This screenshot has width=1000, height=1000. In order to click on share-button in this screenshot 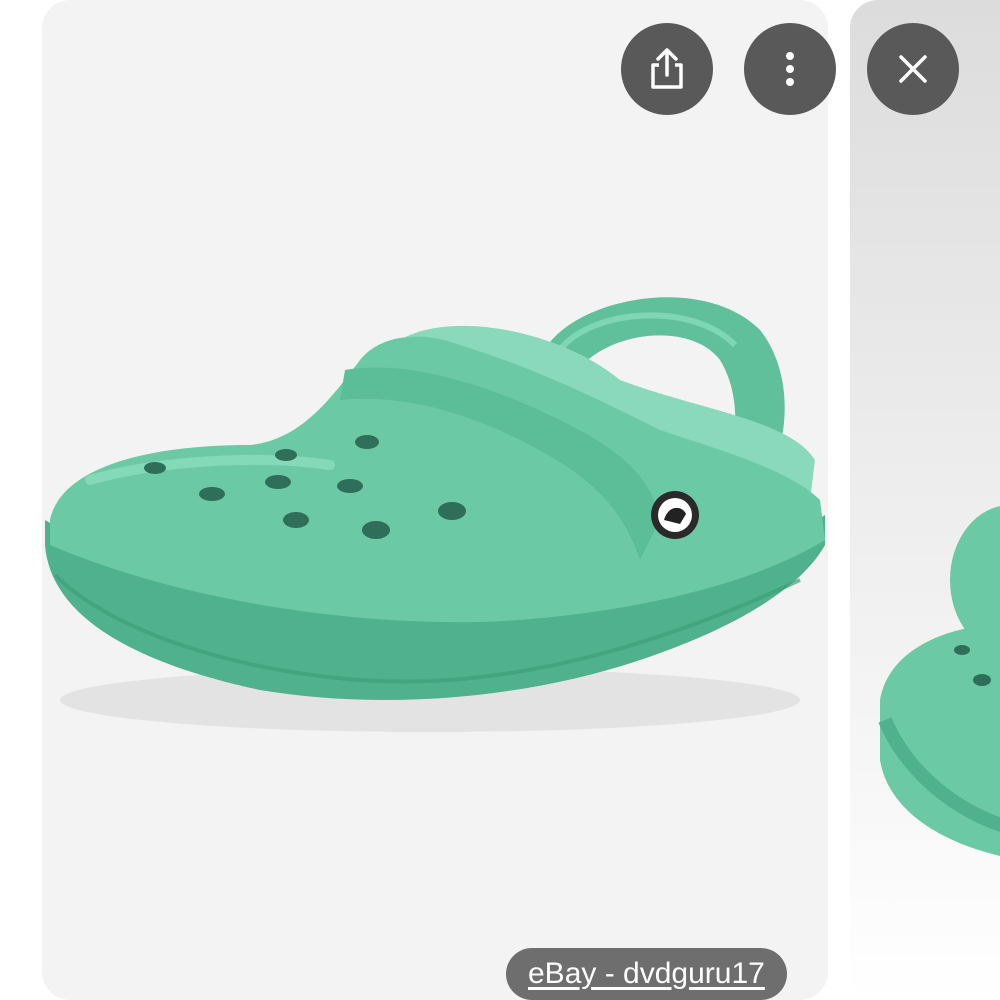, I will do `click(667, 69)`.